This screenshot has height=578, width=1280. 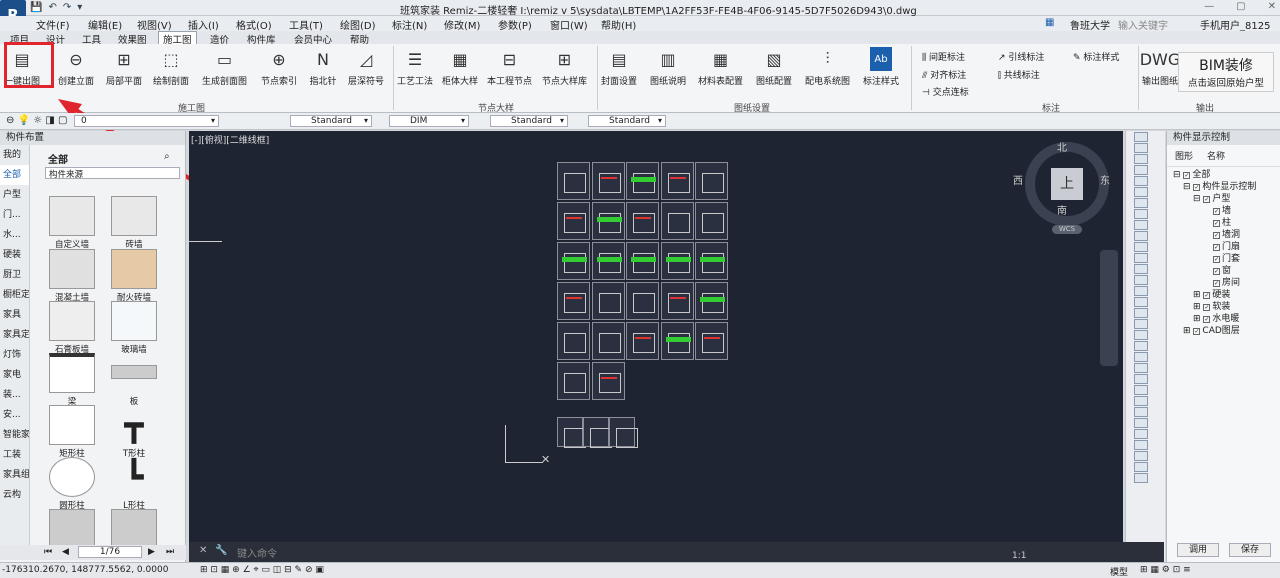 I want to click on category-item: 家具组合, so click(x=14, y=475).